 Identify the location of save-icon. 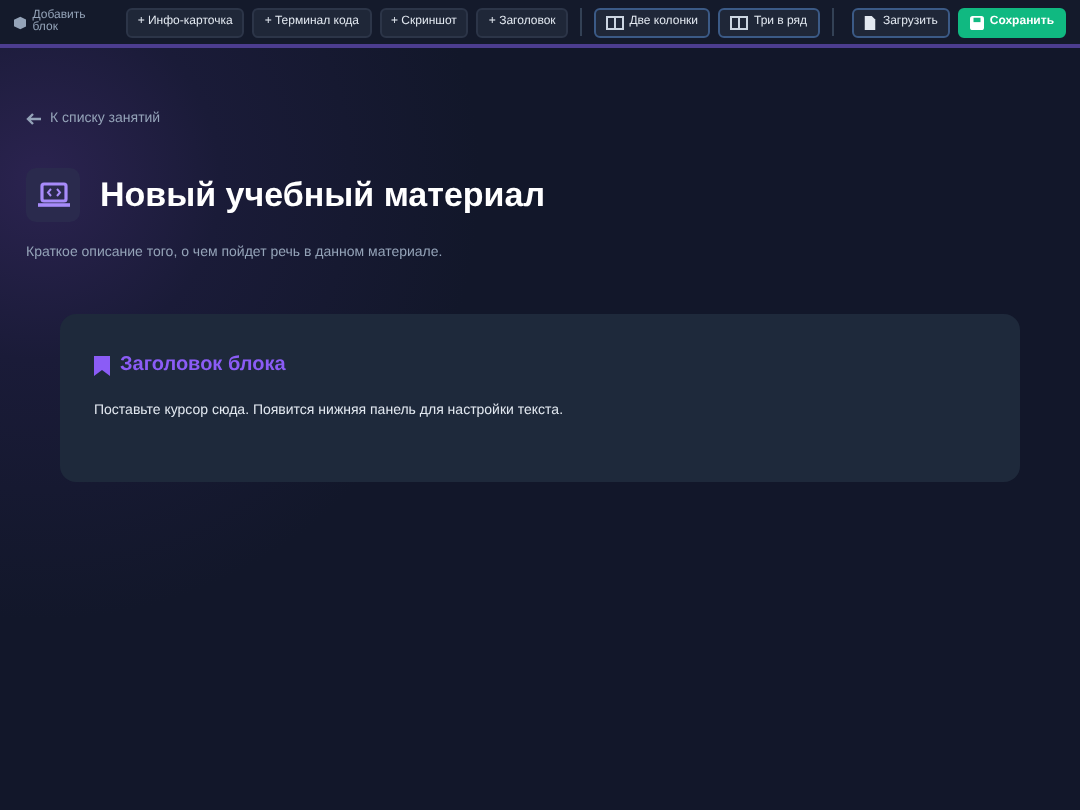
(976, 22).